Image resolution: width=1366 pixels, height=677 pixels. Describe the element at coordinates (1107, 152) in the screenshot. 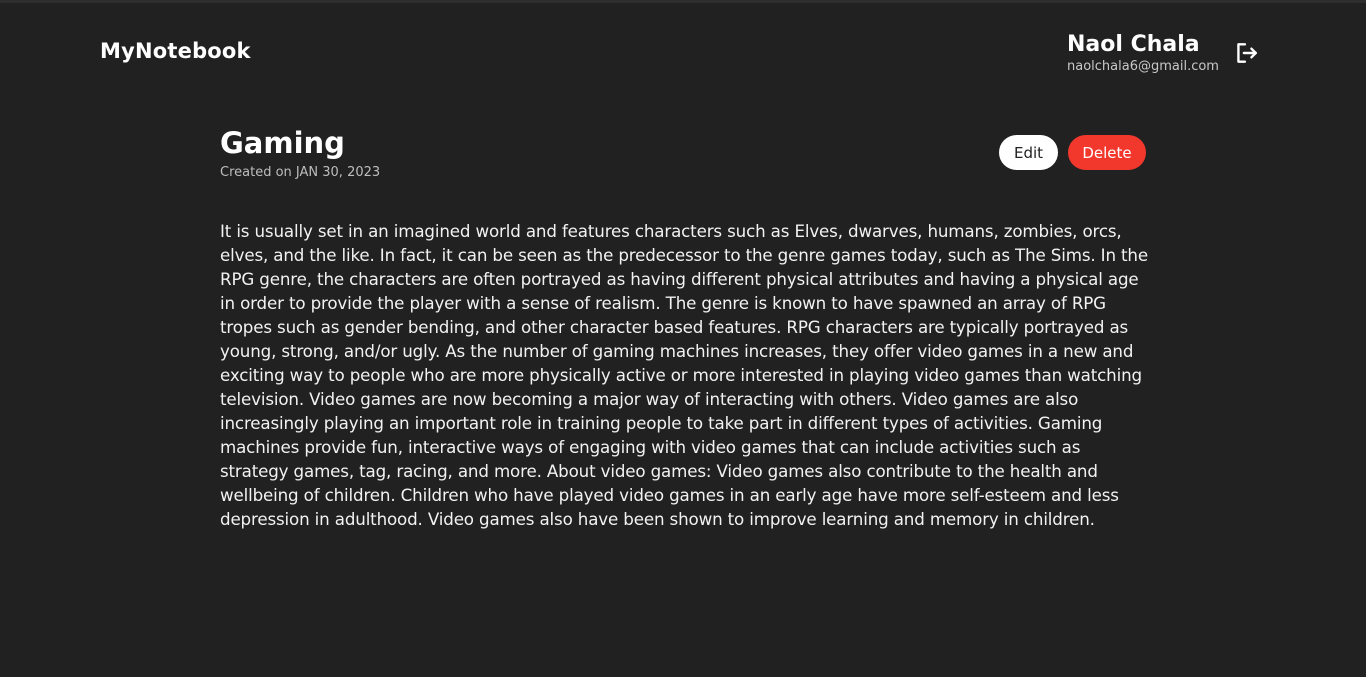

I see `delete-button: Delete` at that location.